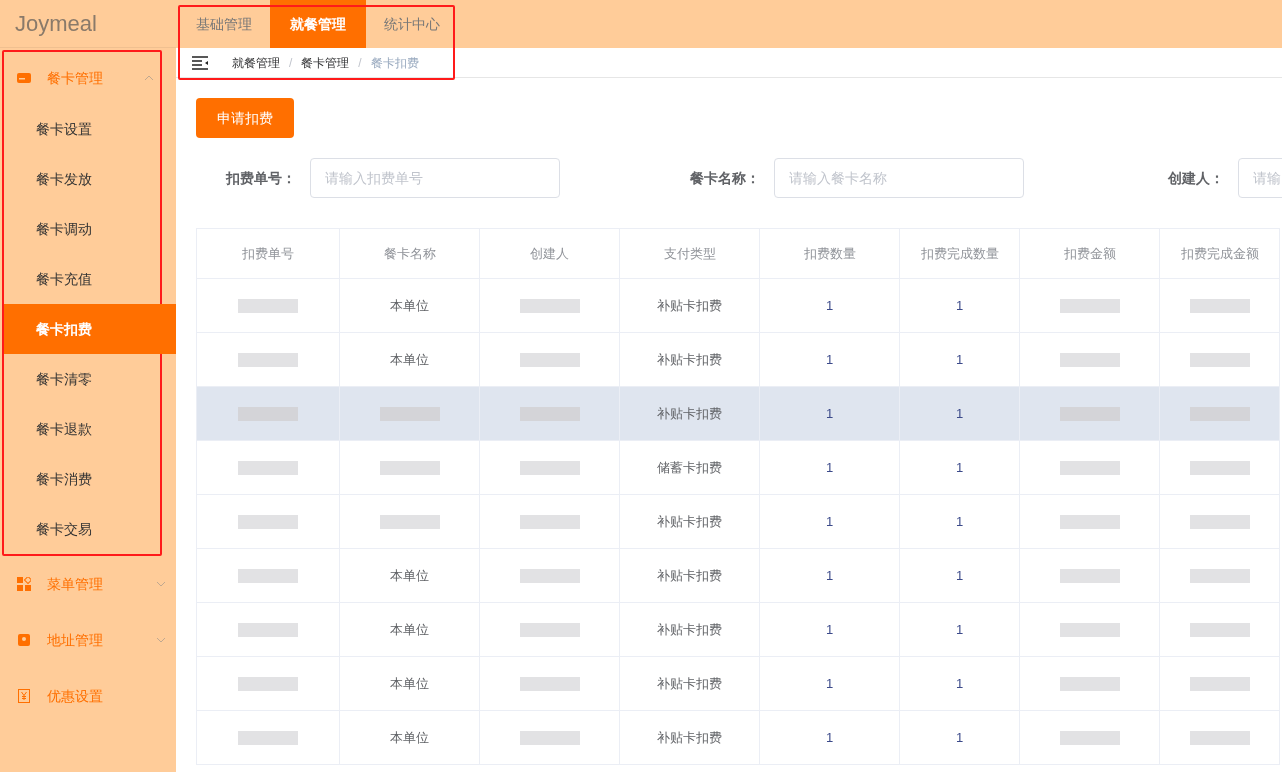 This screenshot has width=1282, height=772. What do you see at coordinates (1089, 253) in the screenshot?
I see `column-header: 扣费金额` at bounding box center [1089, 253].